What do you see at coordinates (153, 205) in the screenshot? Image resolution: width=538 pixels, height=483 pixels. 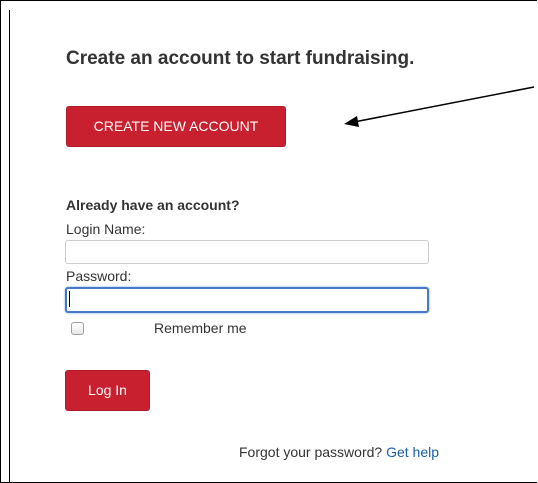 I see `existing-account-prompt: Already have an account?` at bounding box center [153, 205].